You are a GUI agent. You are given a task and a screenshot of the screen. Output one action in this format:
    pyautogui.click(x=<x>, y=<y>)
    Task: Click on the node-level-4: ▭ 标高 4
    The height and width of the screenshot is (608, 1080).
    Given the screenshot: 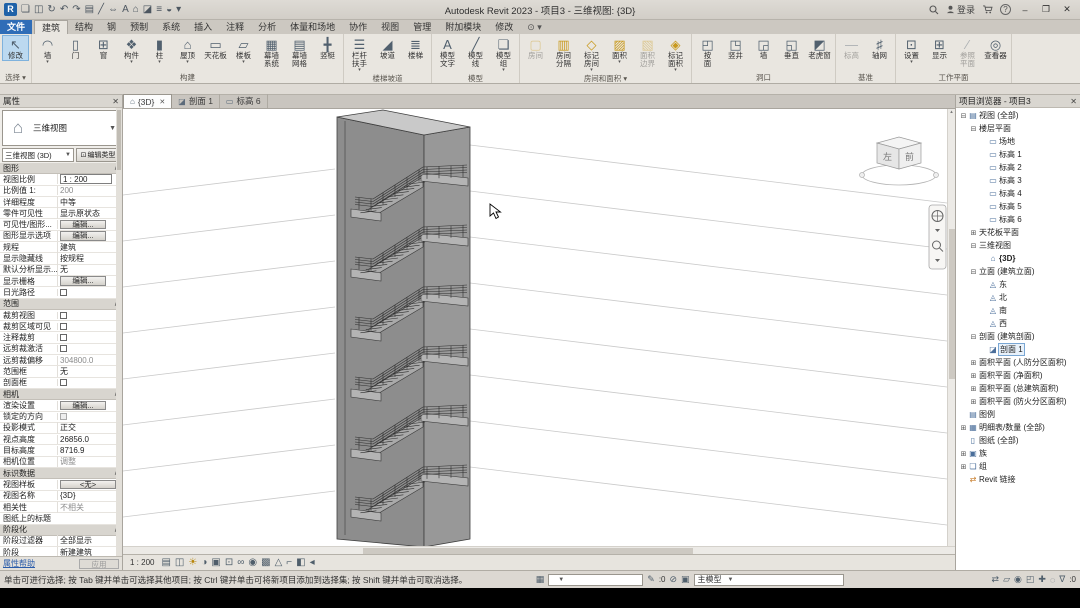 What is the action you would take?
    pyautogui.click(x=1018, y=193)
    